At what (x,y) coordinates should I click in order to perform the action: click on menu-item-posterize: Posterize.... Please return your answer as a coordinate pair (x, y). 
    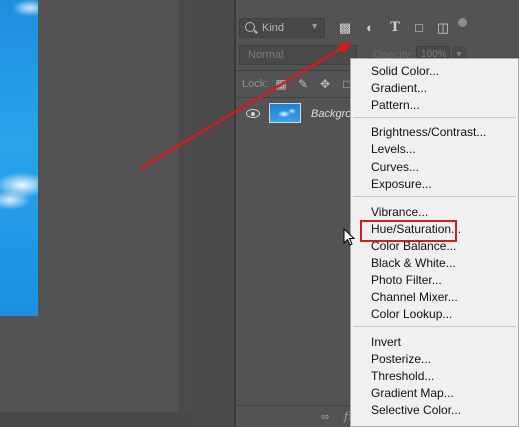
    Looking at the image, I should click on (401, 359).